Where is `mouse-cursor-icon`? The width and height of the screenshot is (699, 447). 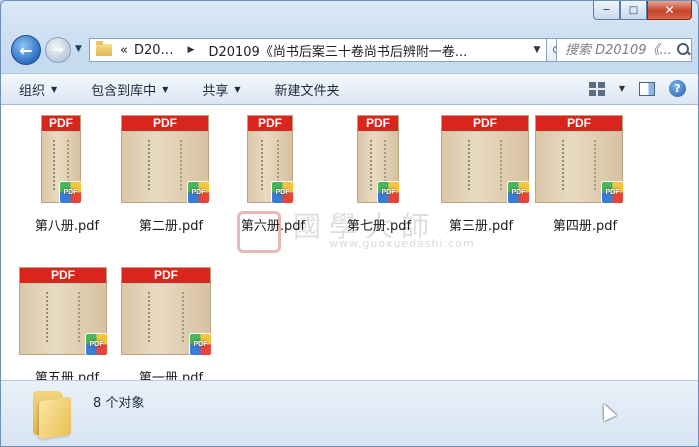 mouse-cursor-icon is located at coordinates (607, 411).